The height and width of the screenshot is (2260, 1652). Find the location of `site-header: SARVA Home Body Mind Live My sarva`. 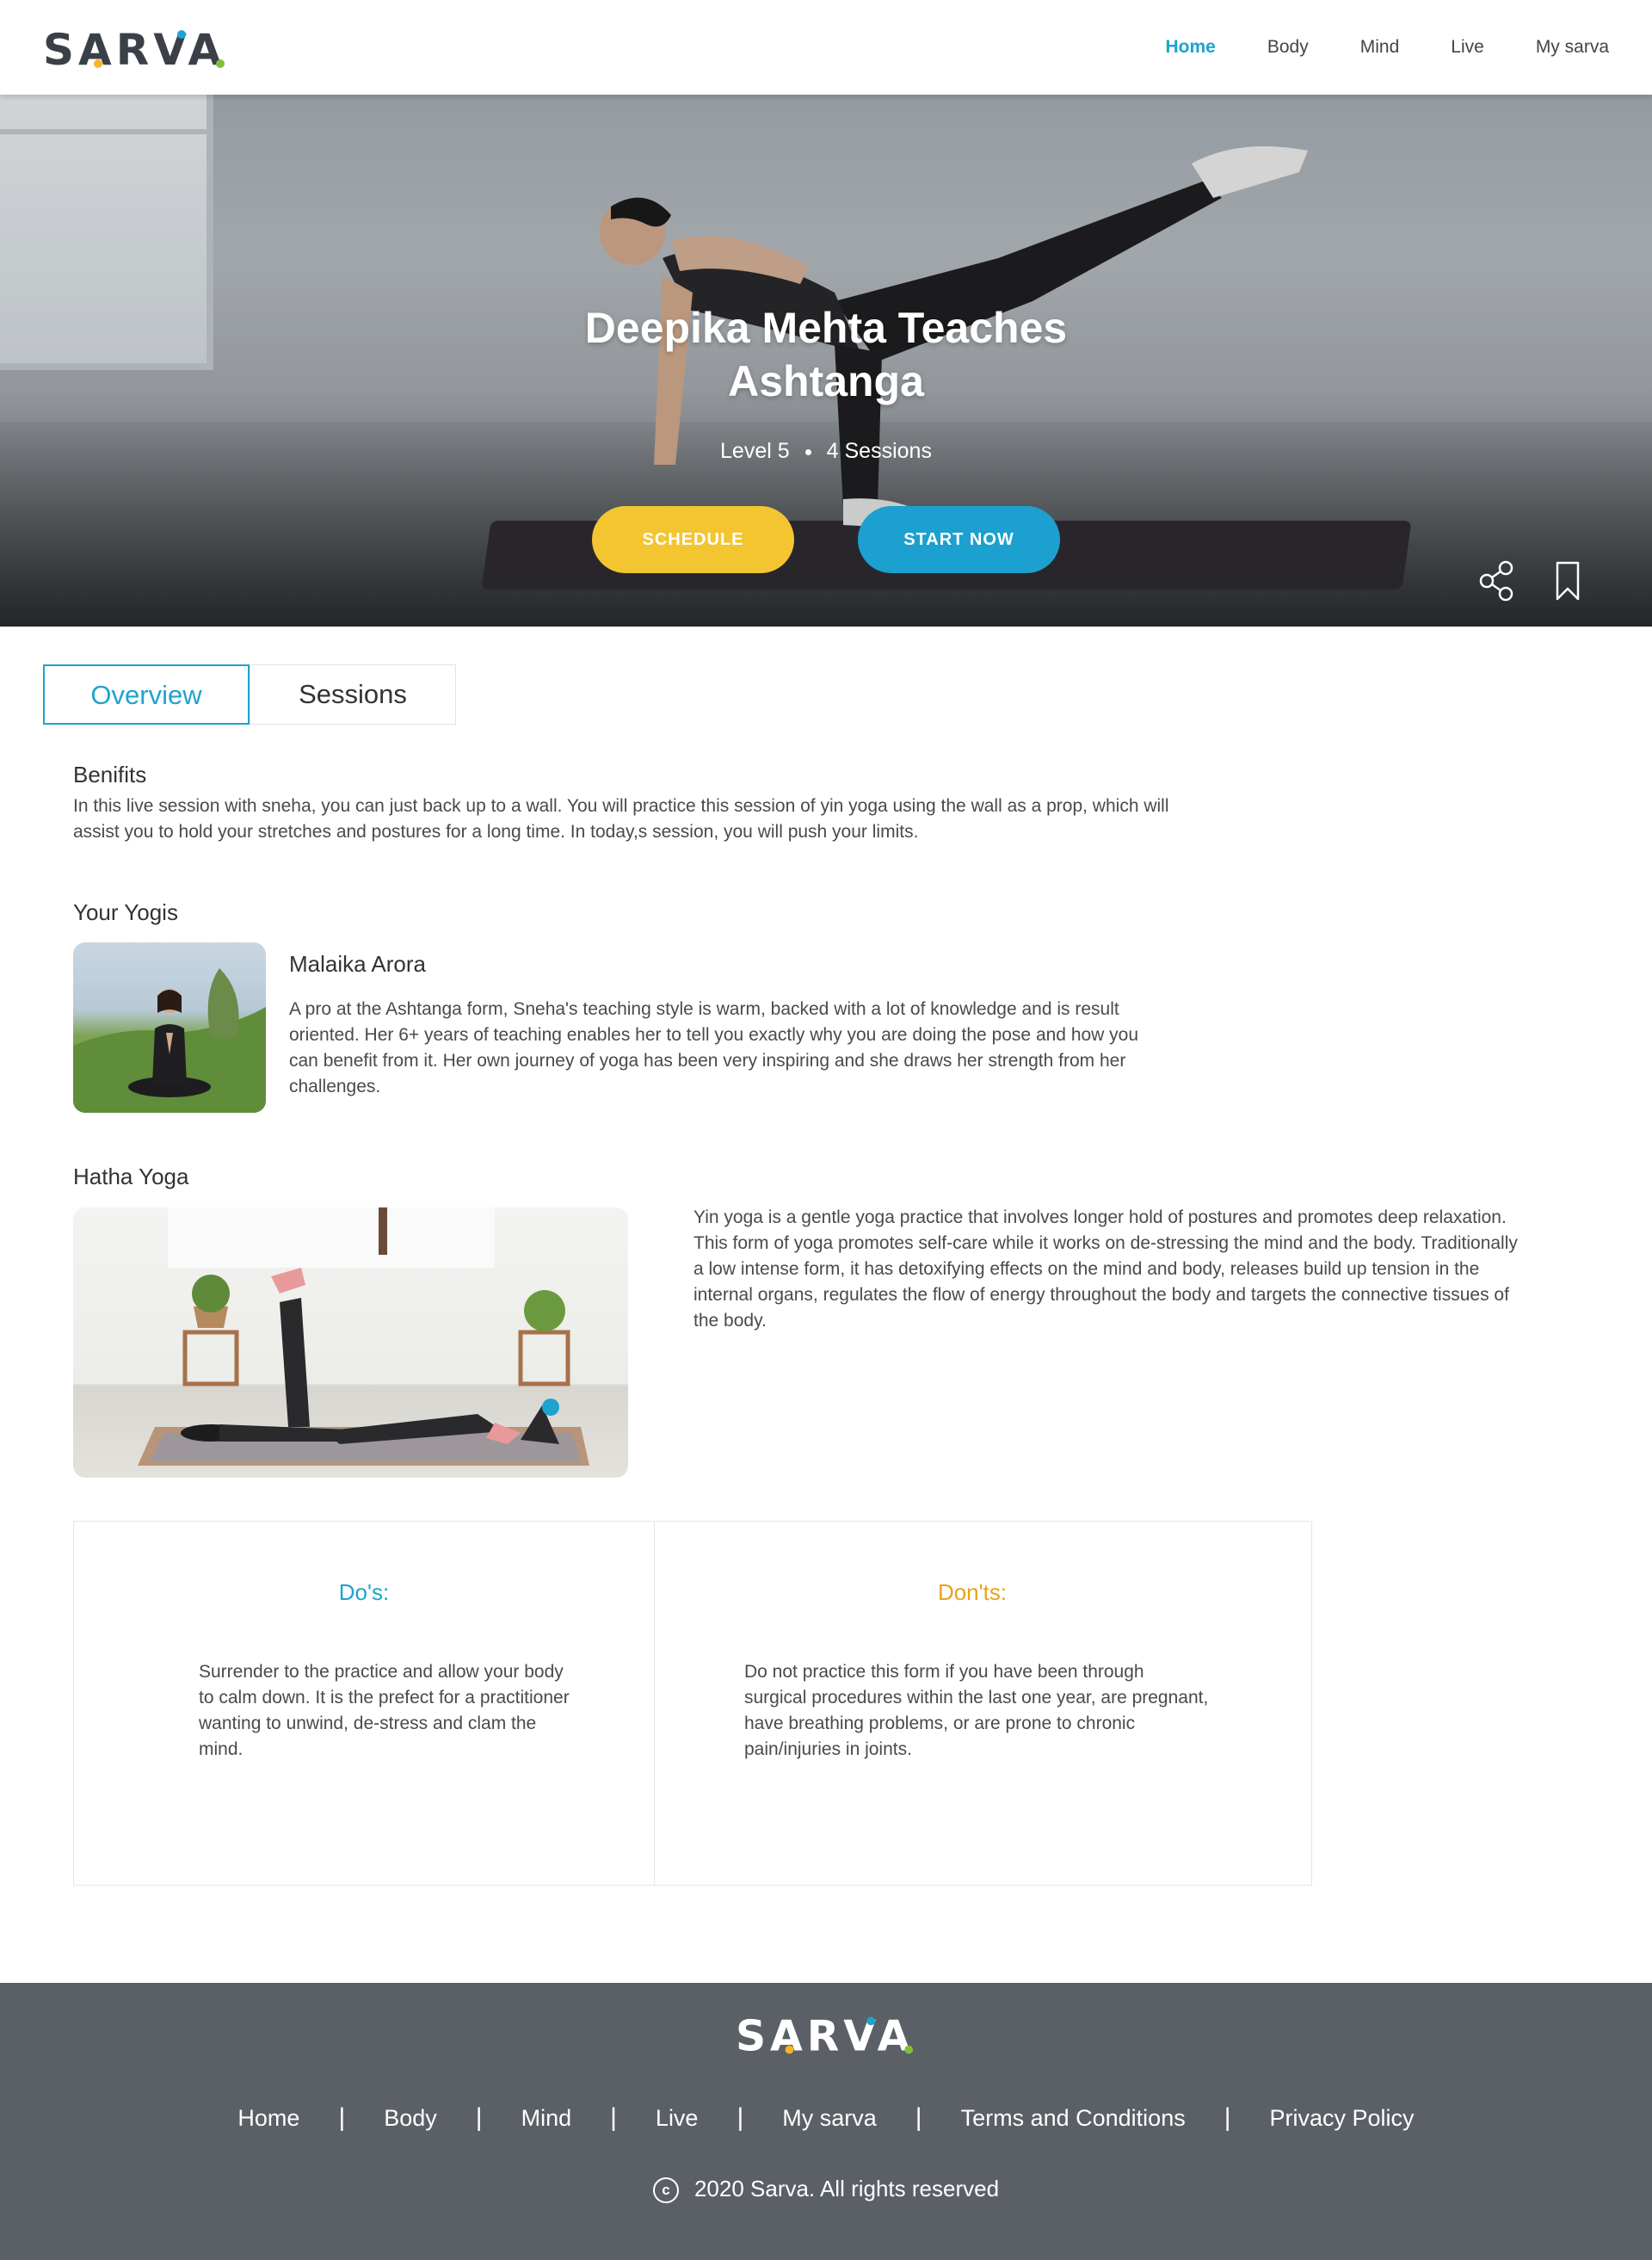

site-header: SARVA Home Body Mind Live My sarva is located at coordinates (826, 47).